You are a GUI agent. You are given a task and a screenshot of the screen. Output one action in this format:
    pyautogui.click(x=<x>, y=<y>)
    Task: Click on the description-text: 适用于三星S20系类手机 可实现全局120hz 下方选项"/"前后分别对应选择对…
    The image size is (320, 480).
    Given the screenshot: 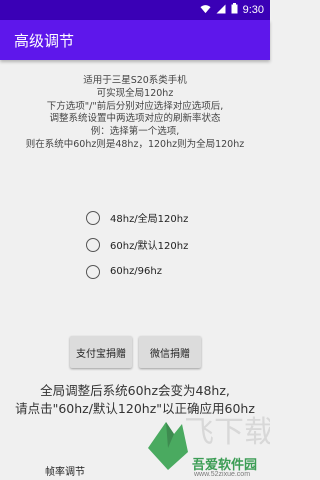 What is the action you would take?
    pyautogui.click(x=135, y=113)
    